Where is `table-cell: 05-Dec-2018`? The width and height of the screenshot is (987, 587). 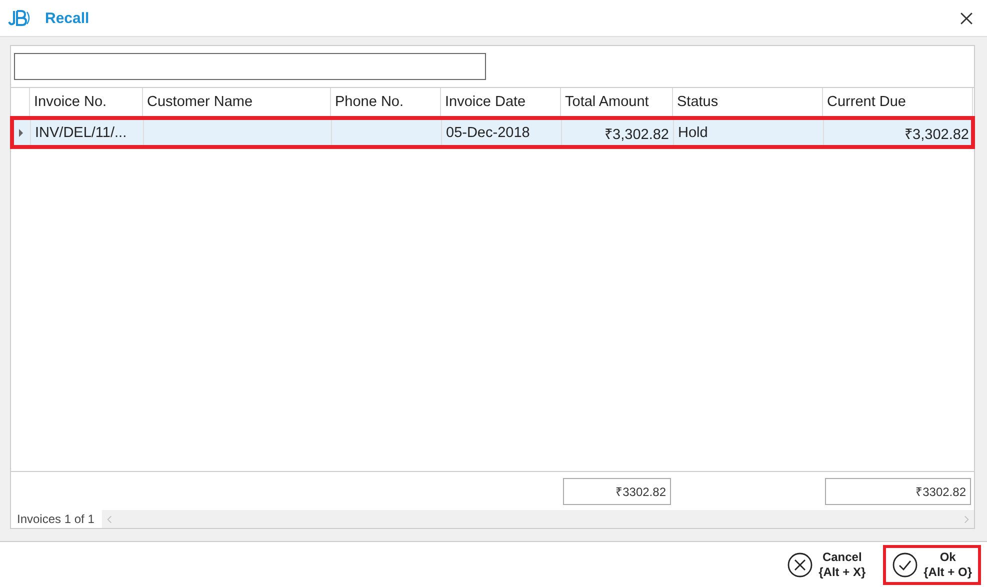 table-cell: 05-Dec-2018 is located at coordinates (488, 132).